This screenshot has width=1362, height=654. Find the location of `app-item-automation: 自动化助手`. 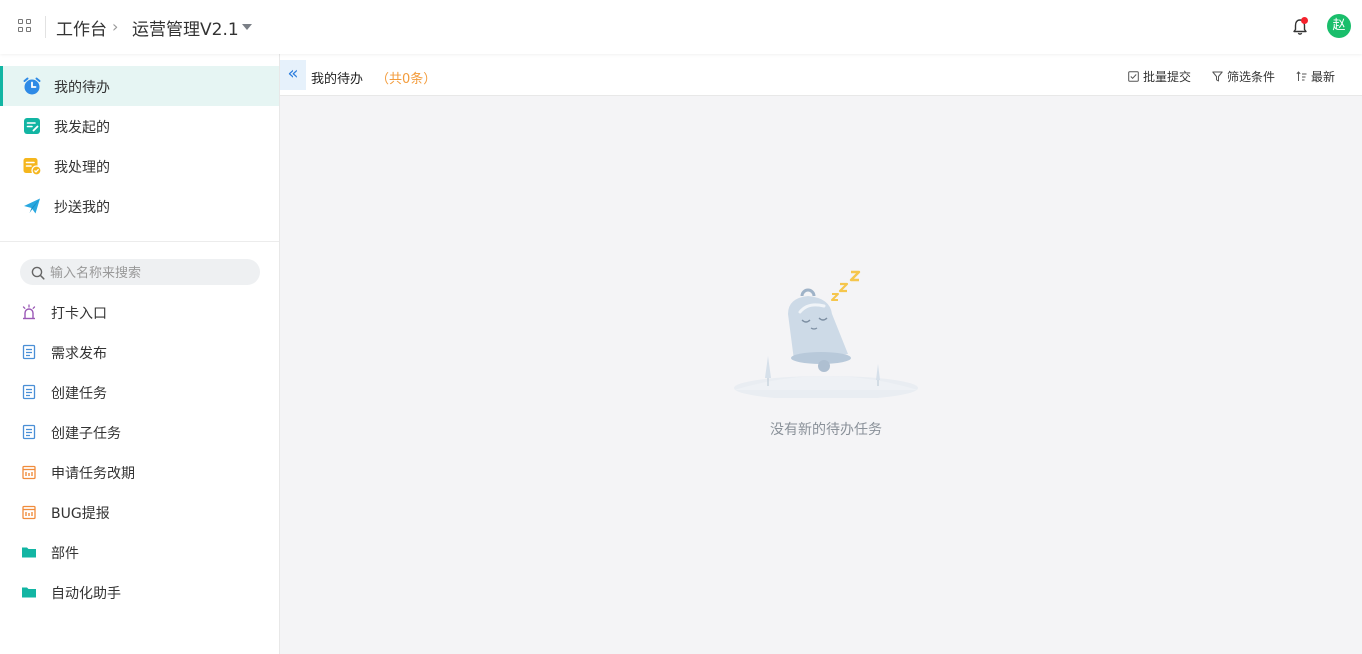

app-item-automation: 自动化助手 is located at coordinates (139, 592).